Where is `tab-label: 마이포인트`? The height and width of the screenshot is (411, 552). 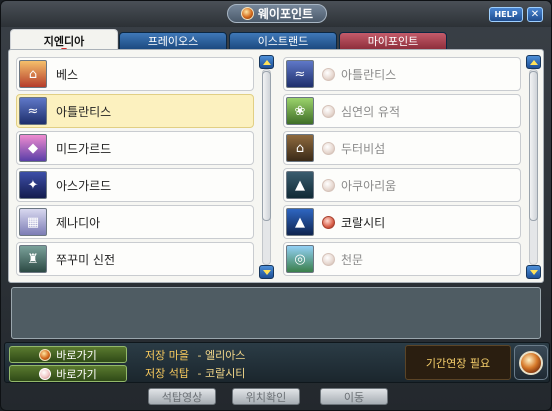
tab-label: 마이포인트 is located at coordinates (393, 41).